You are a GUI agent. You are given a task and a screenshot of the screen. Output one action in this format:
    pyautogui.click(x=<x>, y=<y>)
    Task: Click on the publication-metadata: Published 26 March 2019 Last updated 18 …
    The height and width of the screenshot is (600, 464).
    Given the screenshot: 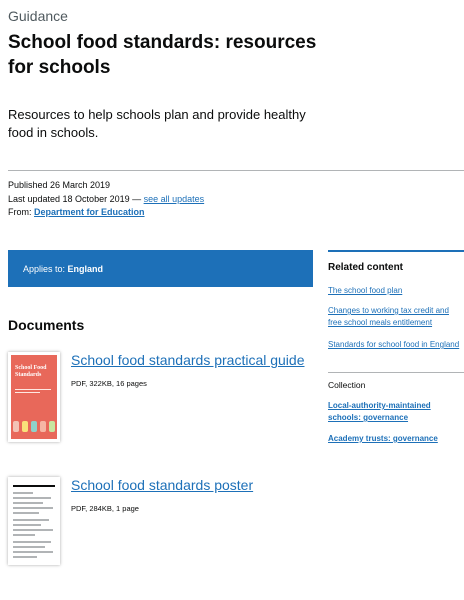 What is the action you would take?
    pyautogui.click(x=106, y=199)
    